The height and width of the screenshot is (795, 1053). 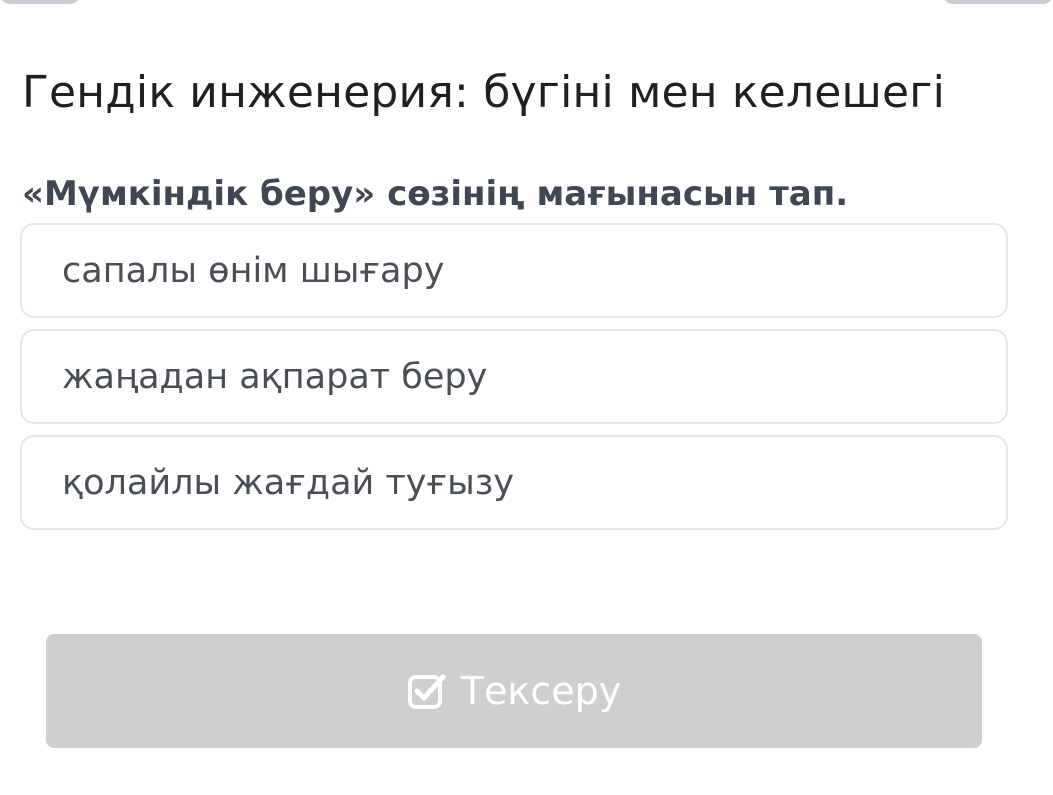 I want to click on answer-option-3: қолайлы жағдай туғызу, so click(x=514, y=482).